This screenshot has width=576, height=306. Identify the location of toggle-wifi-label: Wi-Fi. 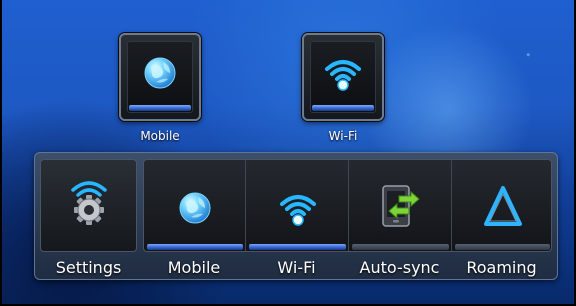
(296, 267).